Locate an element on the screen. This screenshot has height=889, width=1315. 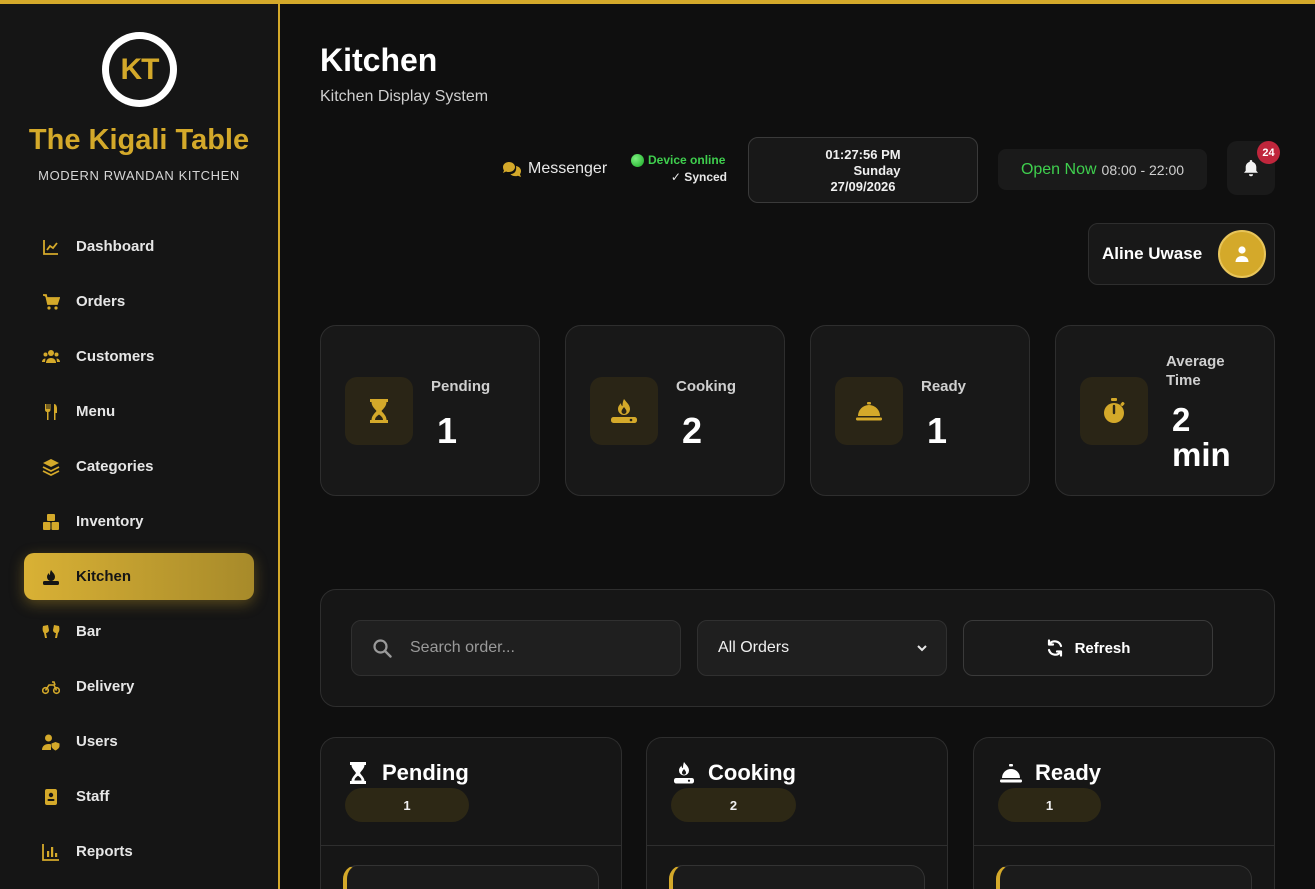
filter-panel: All Orders Refresh is located at coordinates (797, 648).